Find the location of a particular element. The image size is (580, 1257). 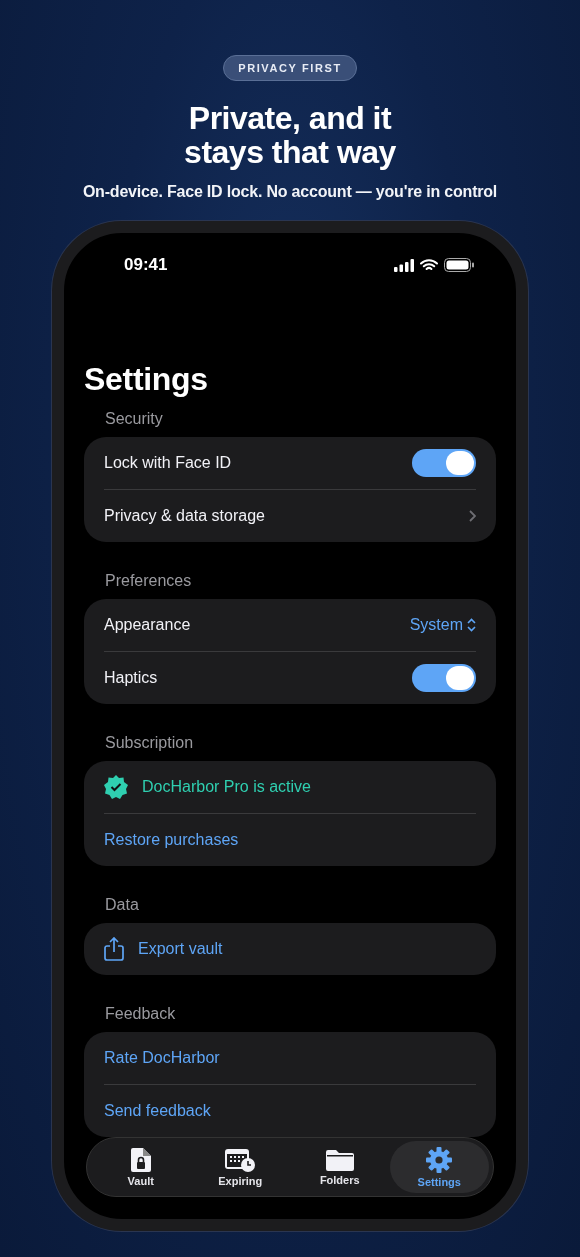

subscription-status: DocHarbor Pro is active is located at coordinates (227, 787).